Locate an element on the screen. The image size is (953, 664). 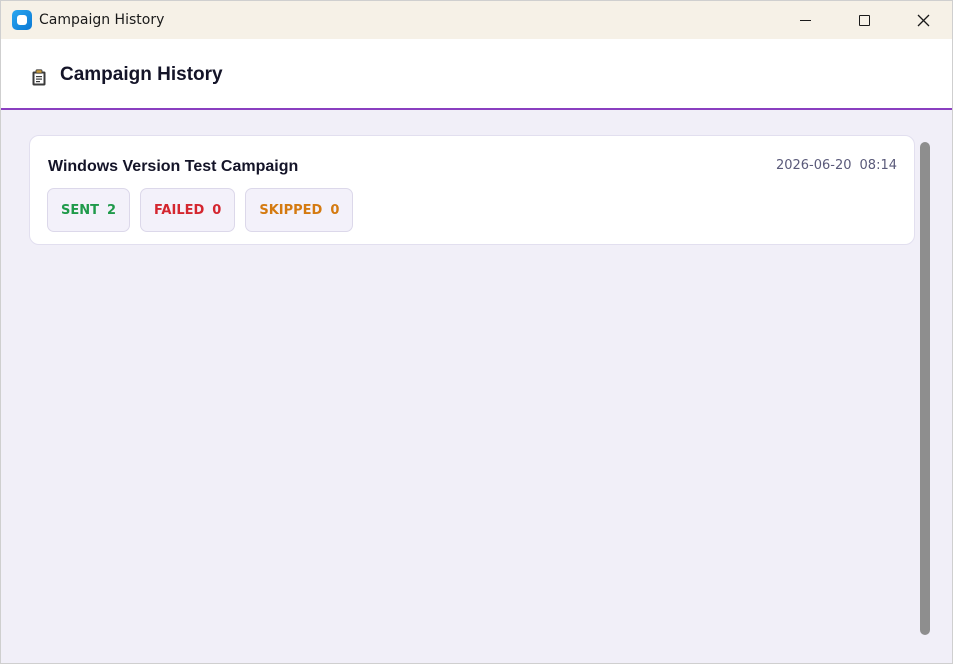
failed-label: FAILED is located at coordinates (179, 210).